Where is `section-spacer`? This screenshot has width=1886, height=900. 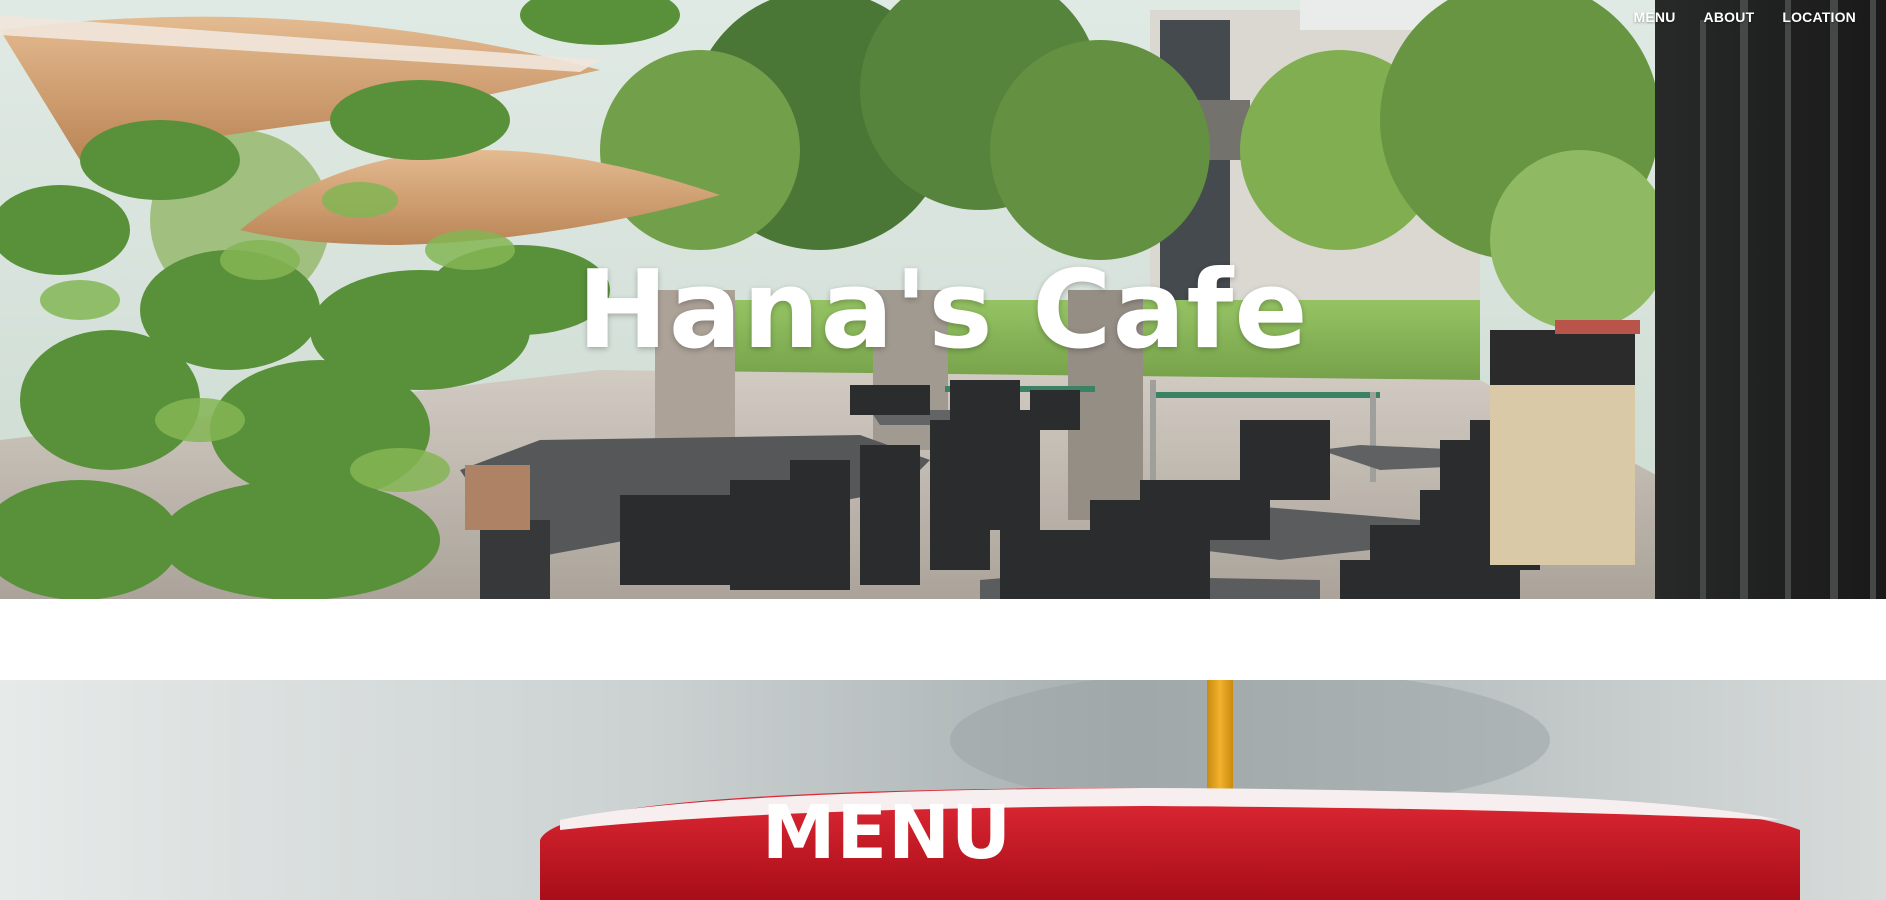
section-spacer is located at coordinates (943, 639).